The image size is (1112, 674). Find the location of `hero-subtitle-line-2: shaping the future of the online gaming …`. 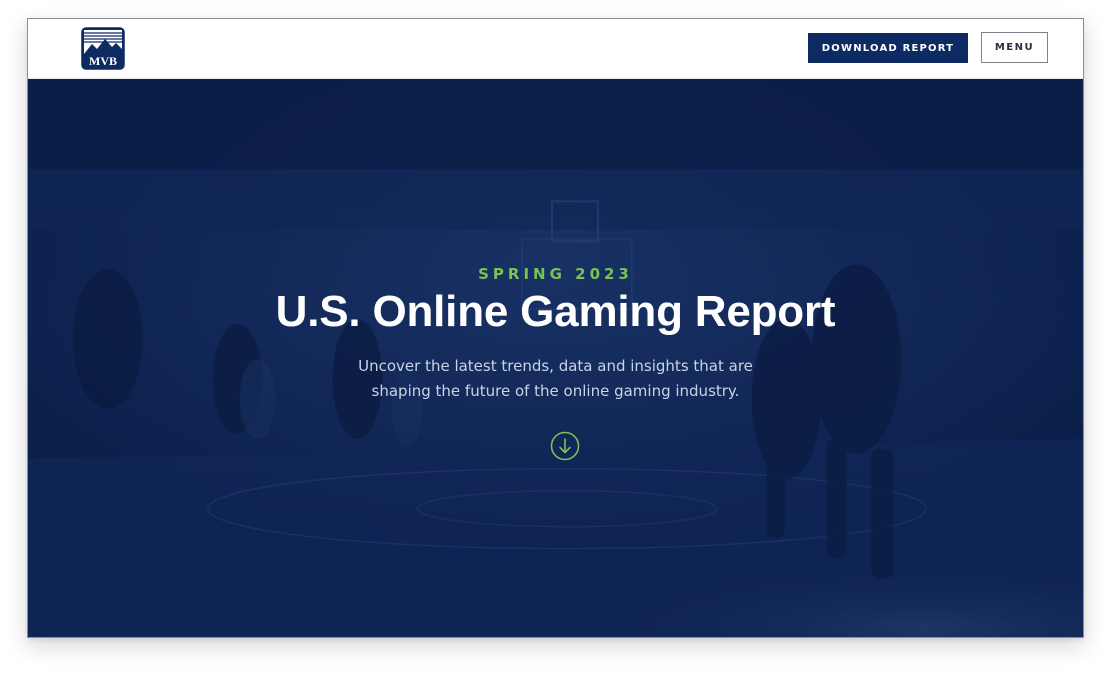

hero-subtitle-line-2: shaping the future of the online gaming … is located at coordinates (555, 391).